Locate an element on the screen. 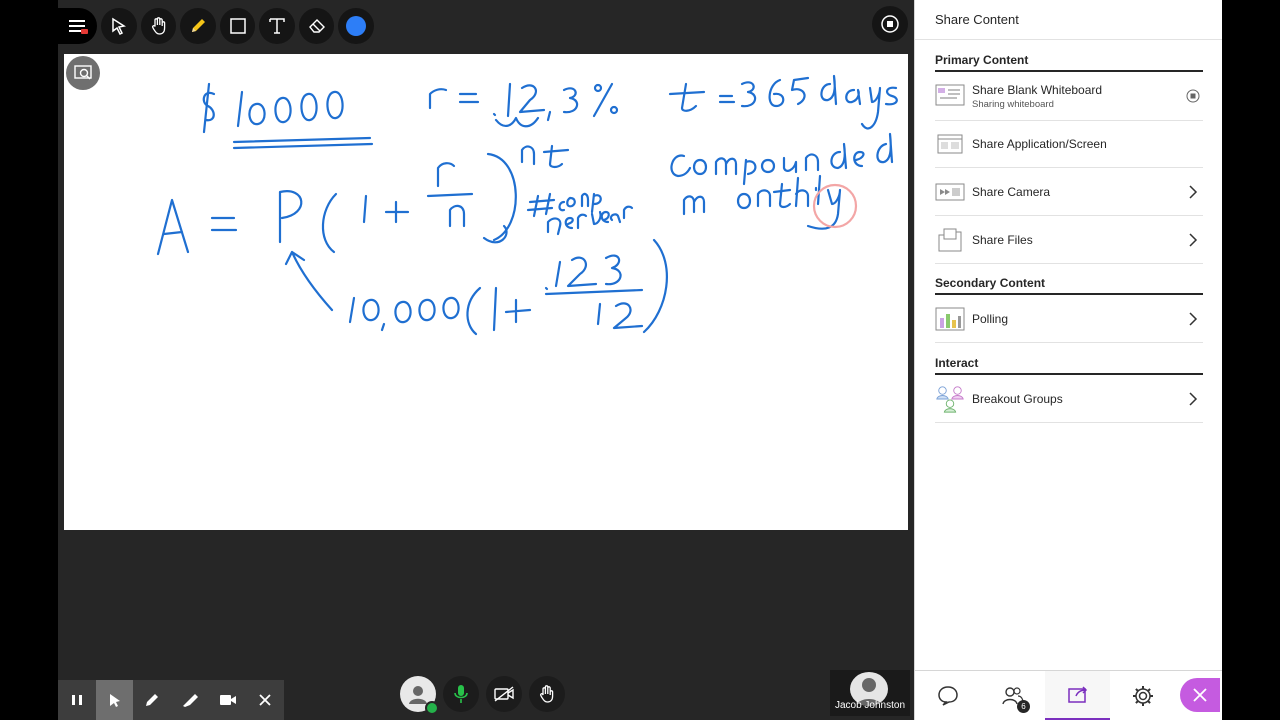  share-files-item: Share Files is located at coordinates (1069, 240).